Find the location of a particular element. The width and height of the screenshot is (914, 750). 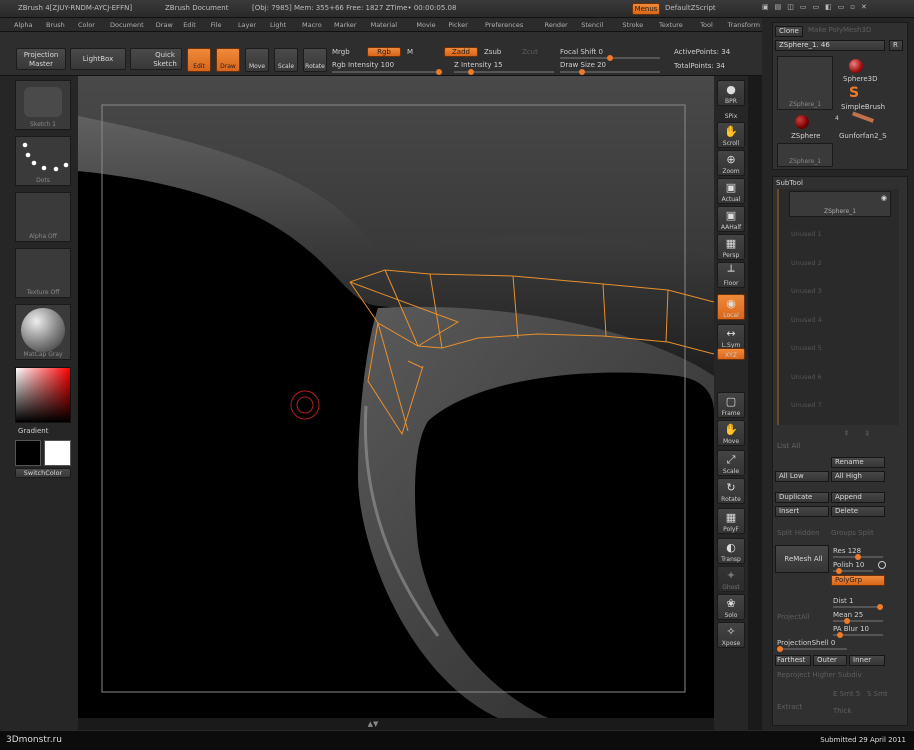

res-slider is located at coordinates (858, 557).